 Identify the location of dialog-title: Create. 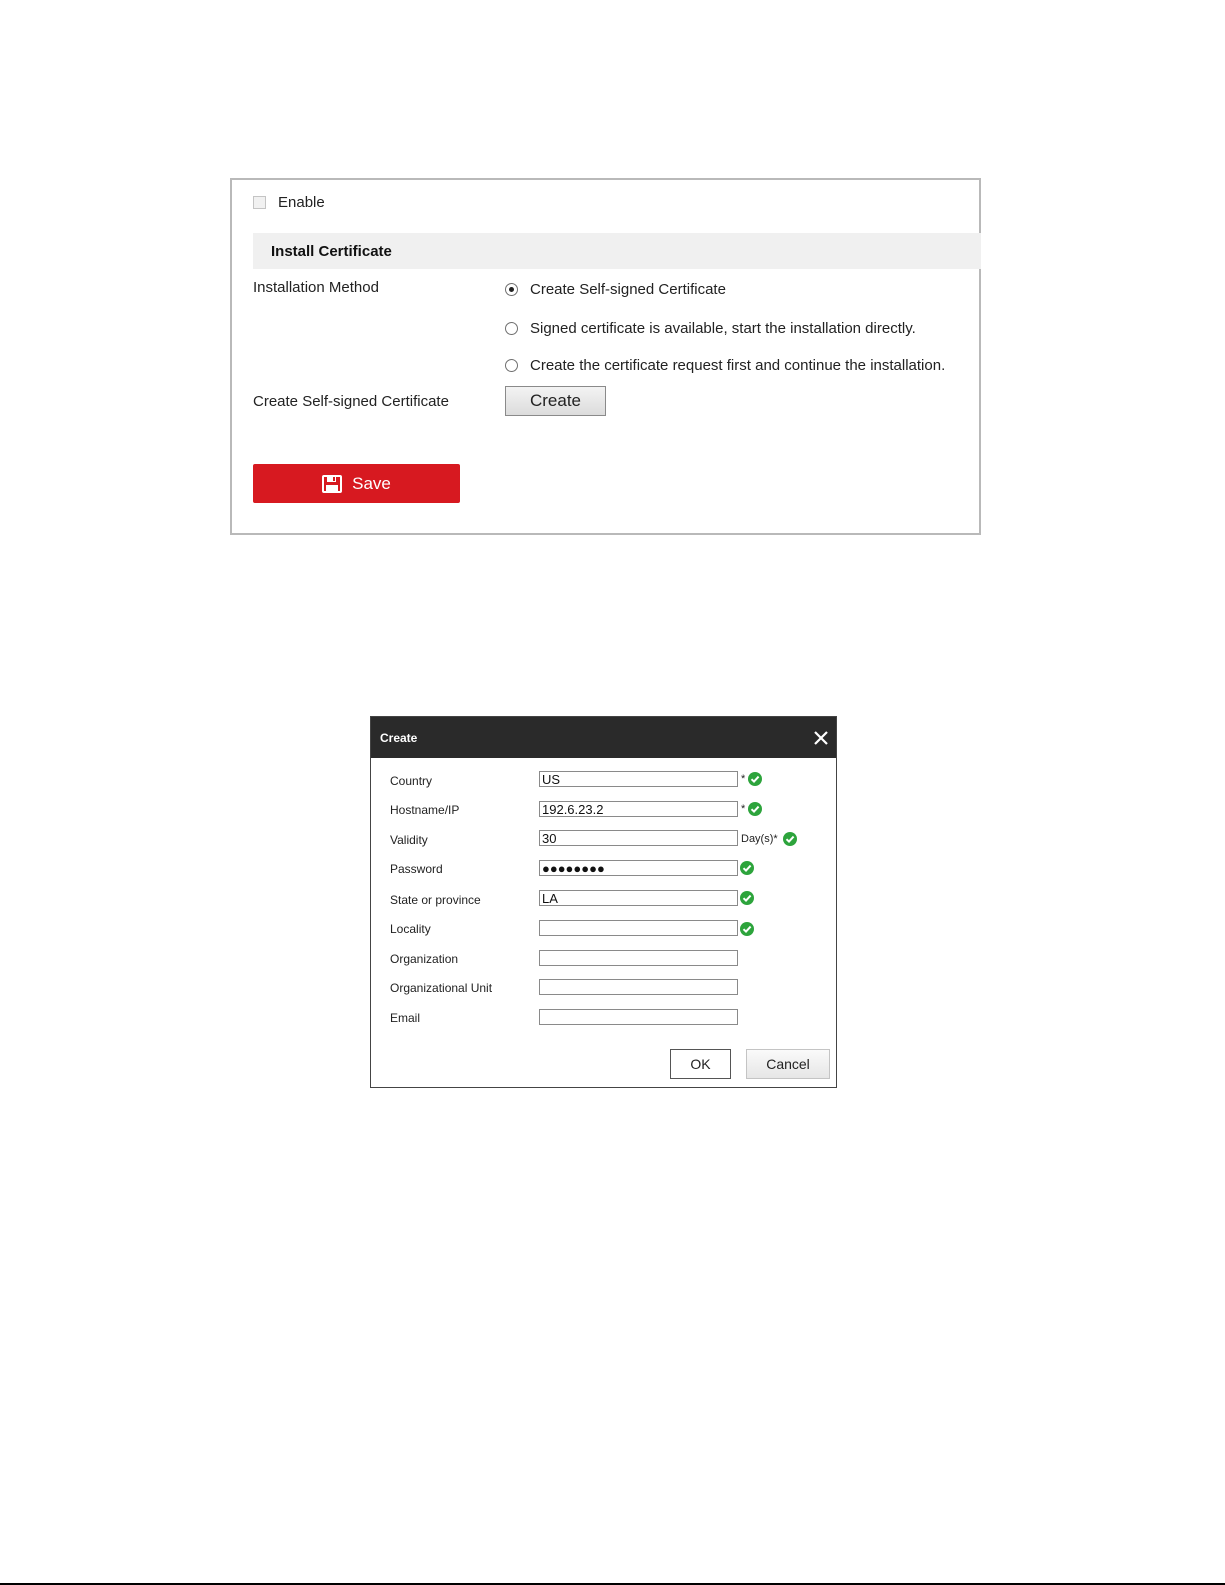
(399, 738).